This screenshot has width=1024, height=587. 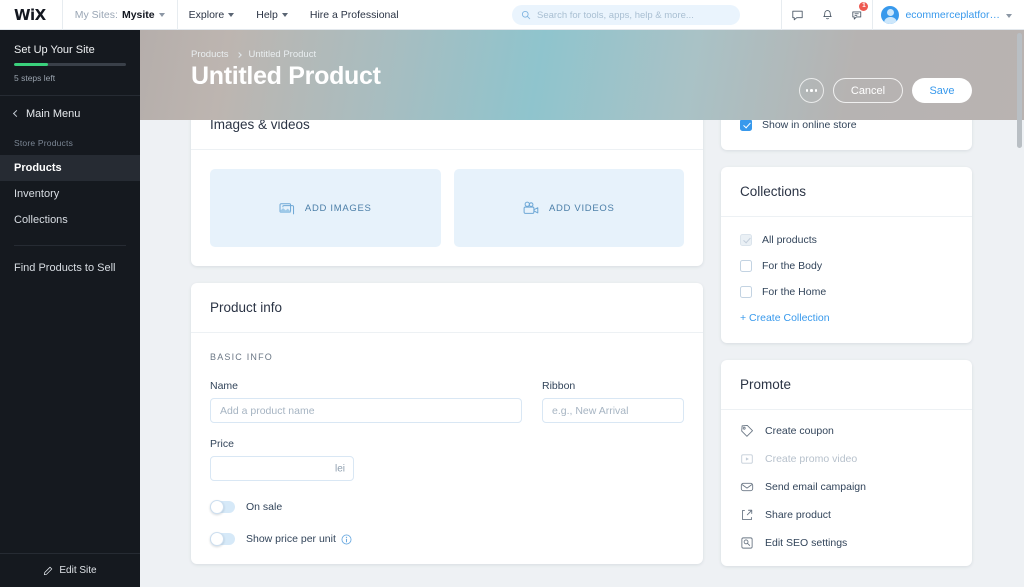 What do you see at coordinates (53, 113) in the screenshot?
I see `main-menu-label: Main Menu` at bounding box center [53, 113].